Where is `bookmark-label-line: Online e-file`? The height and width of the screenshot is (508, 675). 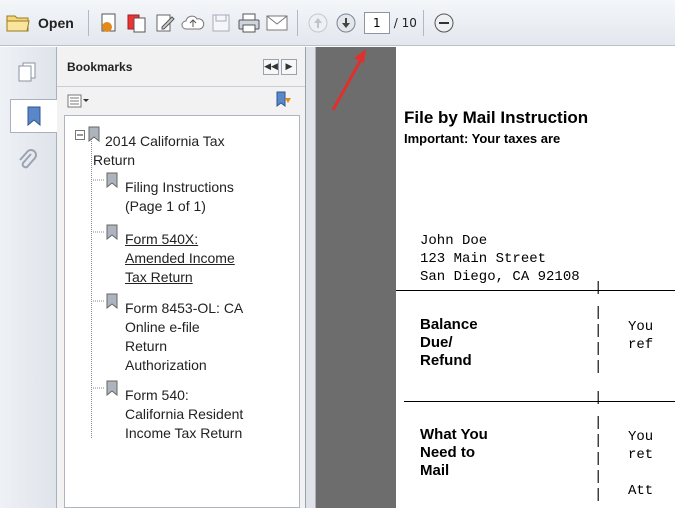
bookmark-label-line: Online e-file is located at coordinates (162, 327).